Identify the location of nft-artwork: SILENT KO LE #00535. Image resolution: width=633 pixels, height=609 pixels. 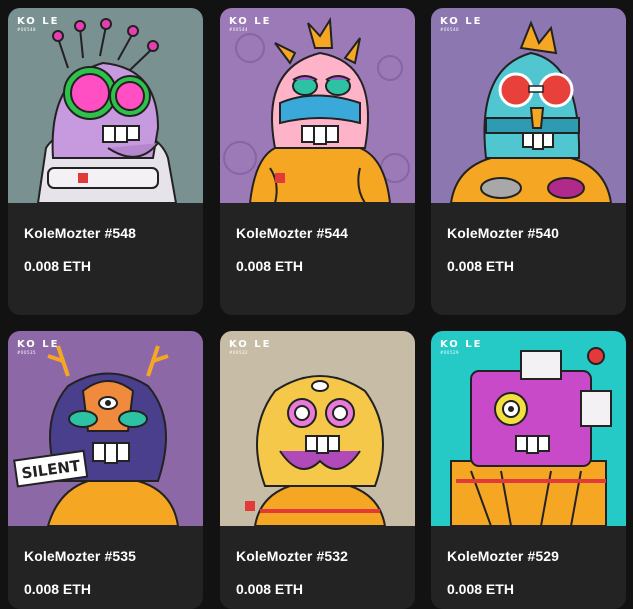
(105, 428).